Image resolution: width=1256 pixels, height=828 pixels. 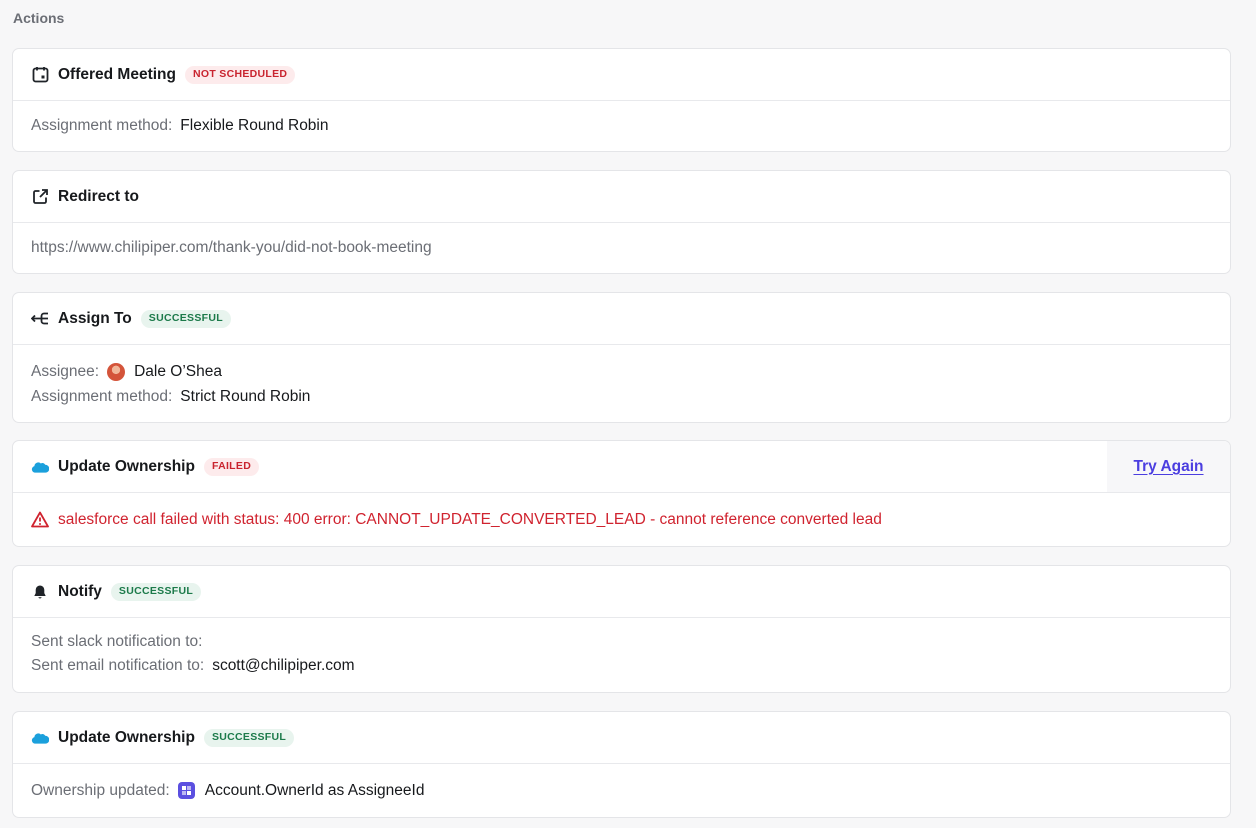 What do you see at coordinates (186, 790) in the screenshot?
I see `object-field-icon` at bounding box center [186, 790].